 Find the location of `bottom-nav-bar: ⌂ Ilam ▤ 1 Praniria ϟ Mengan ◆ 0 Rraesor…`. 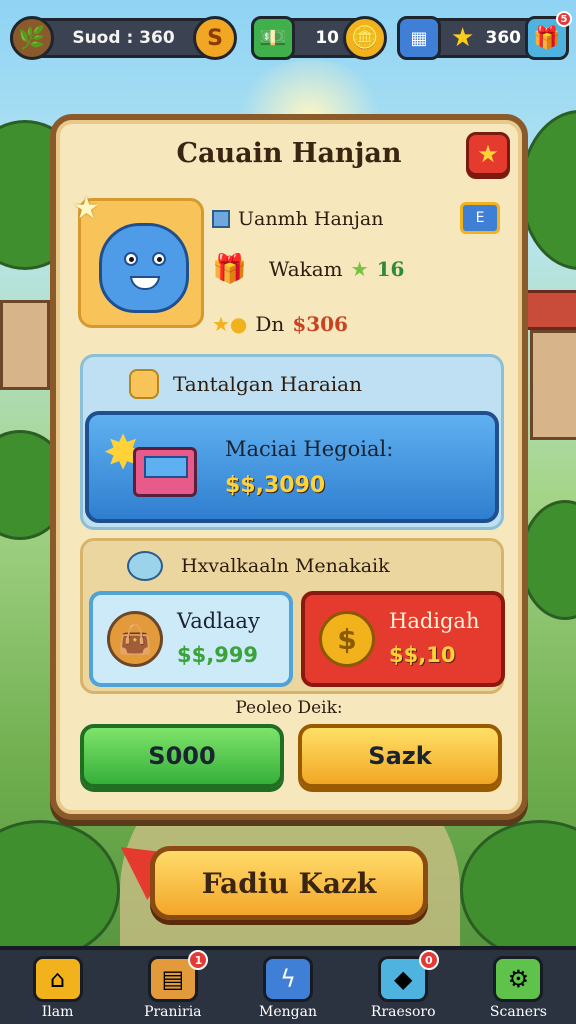

bottom-nav-bar: ⌂ Ilam ▤ 1 Praniria ϟ Mengan ◆ 0 Rraesor… is located at coordinates (288, 985).